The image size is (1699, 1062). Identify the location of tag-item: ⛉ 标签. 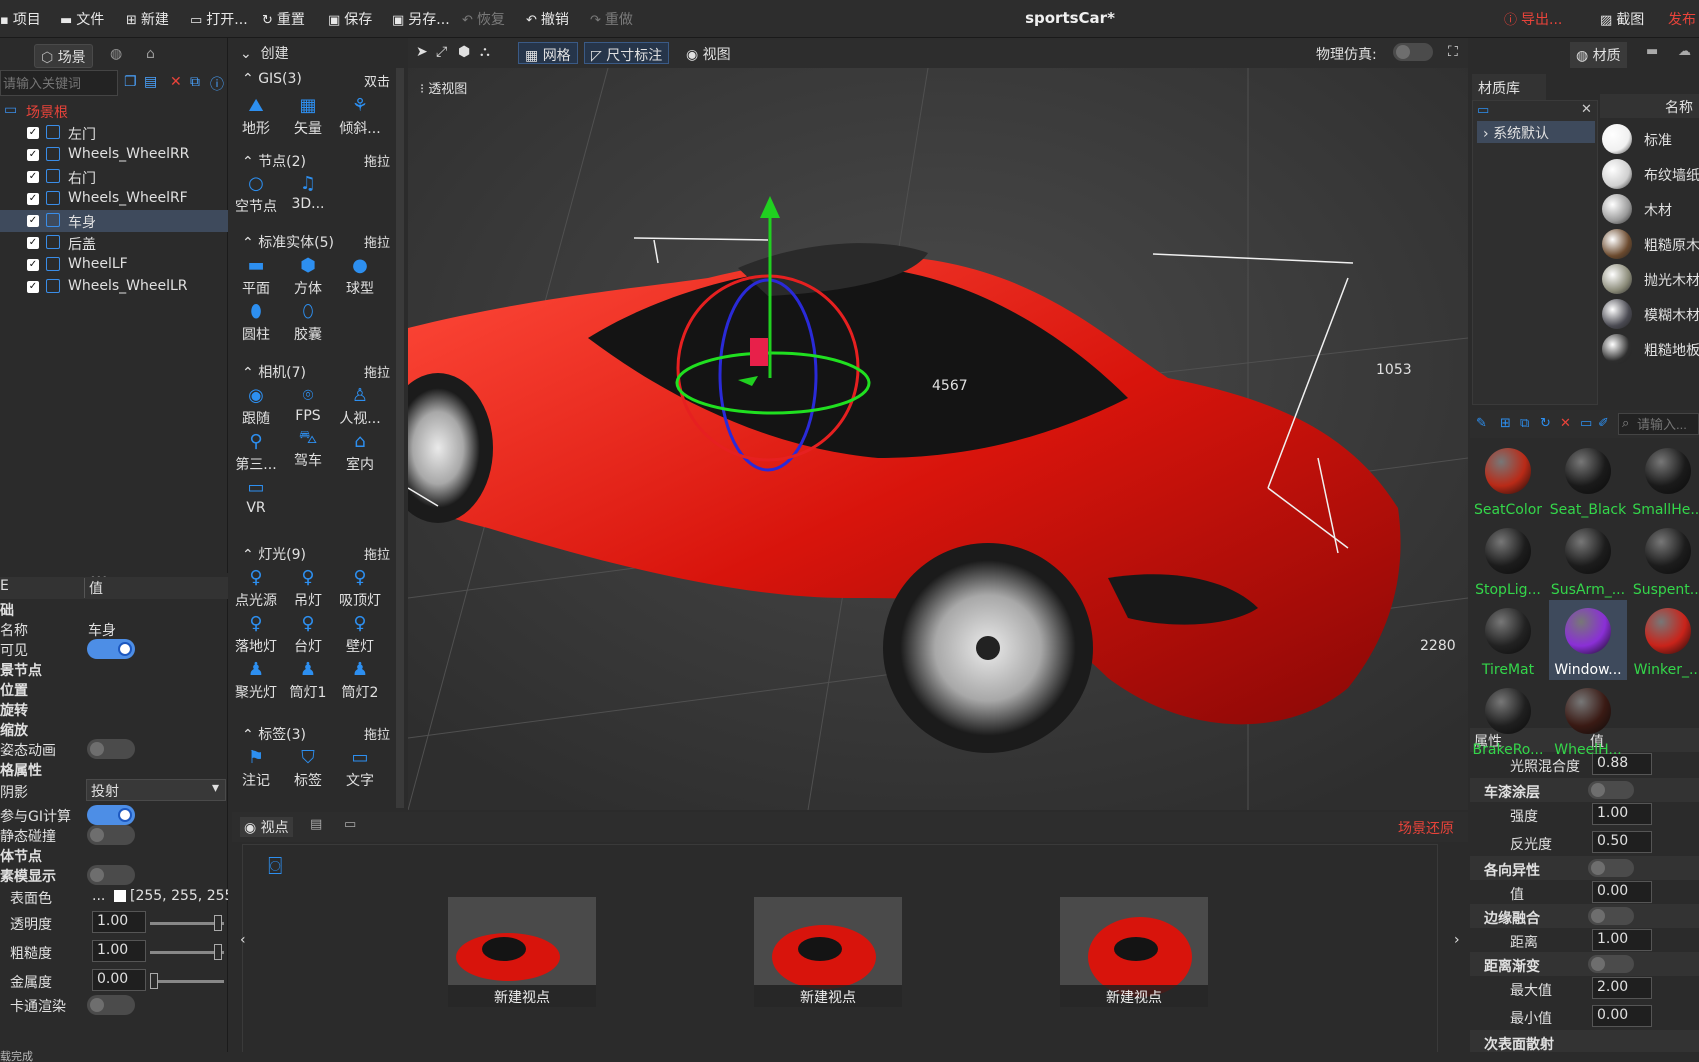
(308, 768).